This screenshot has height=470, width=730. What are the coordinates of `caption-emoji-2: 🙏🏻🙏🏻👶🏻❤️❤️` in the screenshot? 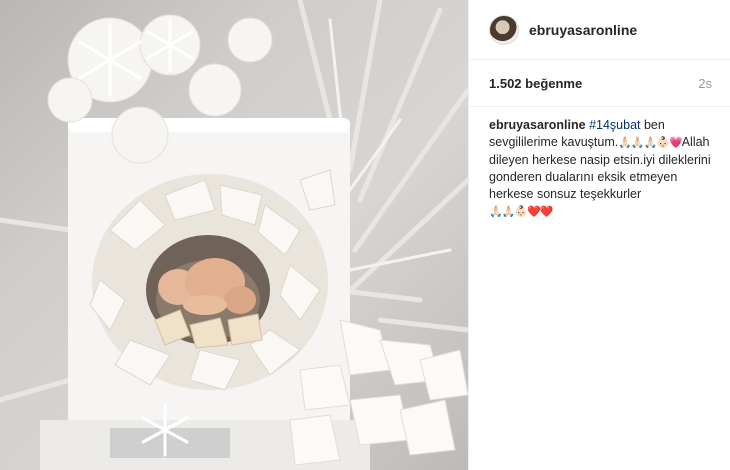 It's located at (521, 212).